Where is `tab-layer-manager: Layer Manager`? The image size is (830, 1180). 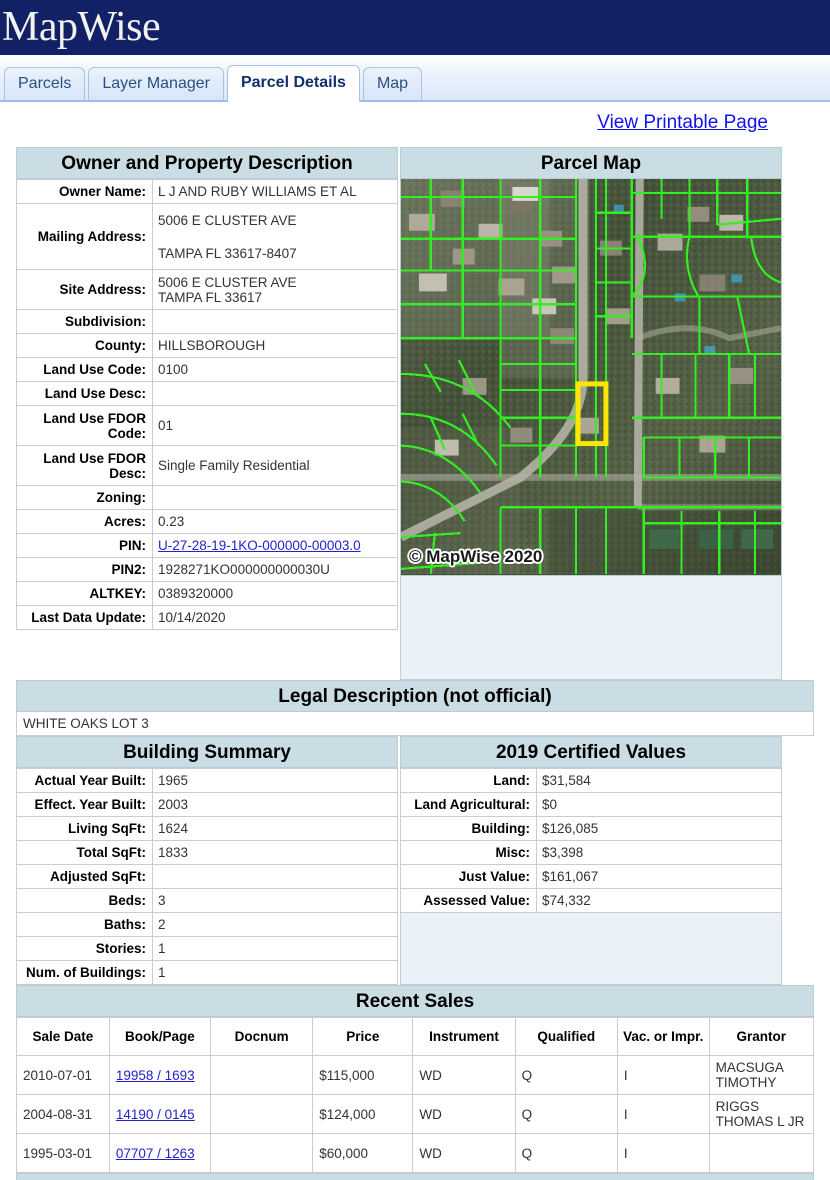 tab-layer-manager: Layer Manager is located at coordinates (156, 83).